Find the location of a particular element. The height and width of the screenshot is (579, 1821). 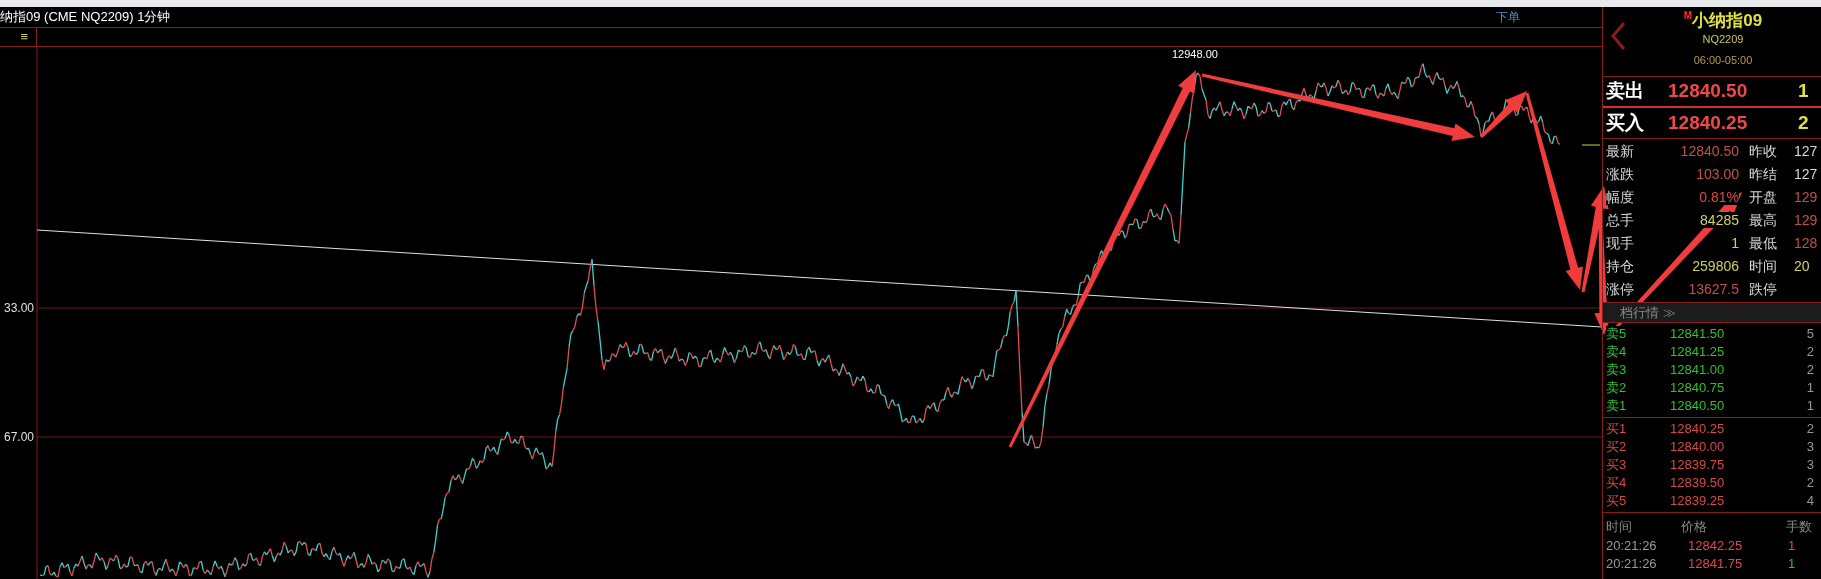

order-link: 下单 is located at coordinates (1508, 17).